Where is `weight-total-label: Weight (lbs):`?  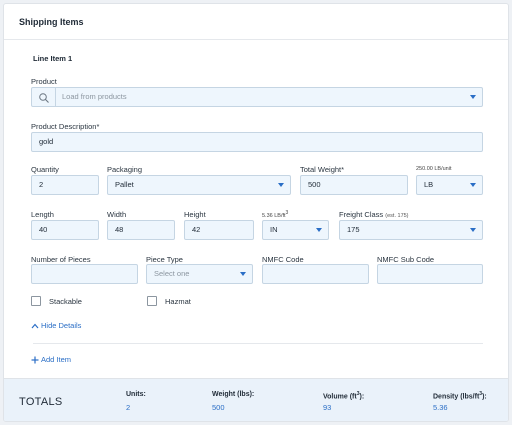 weight-total-label: Weight (lbs): is located at coordinates (233, 394).